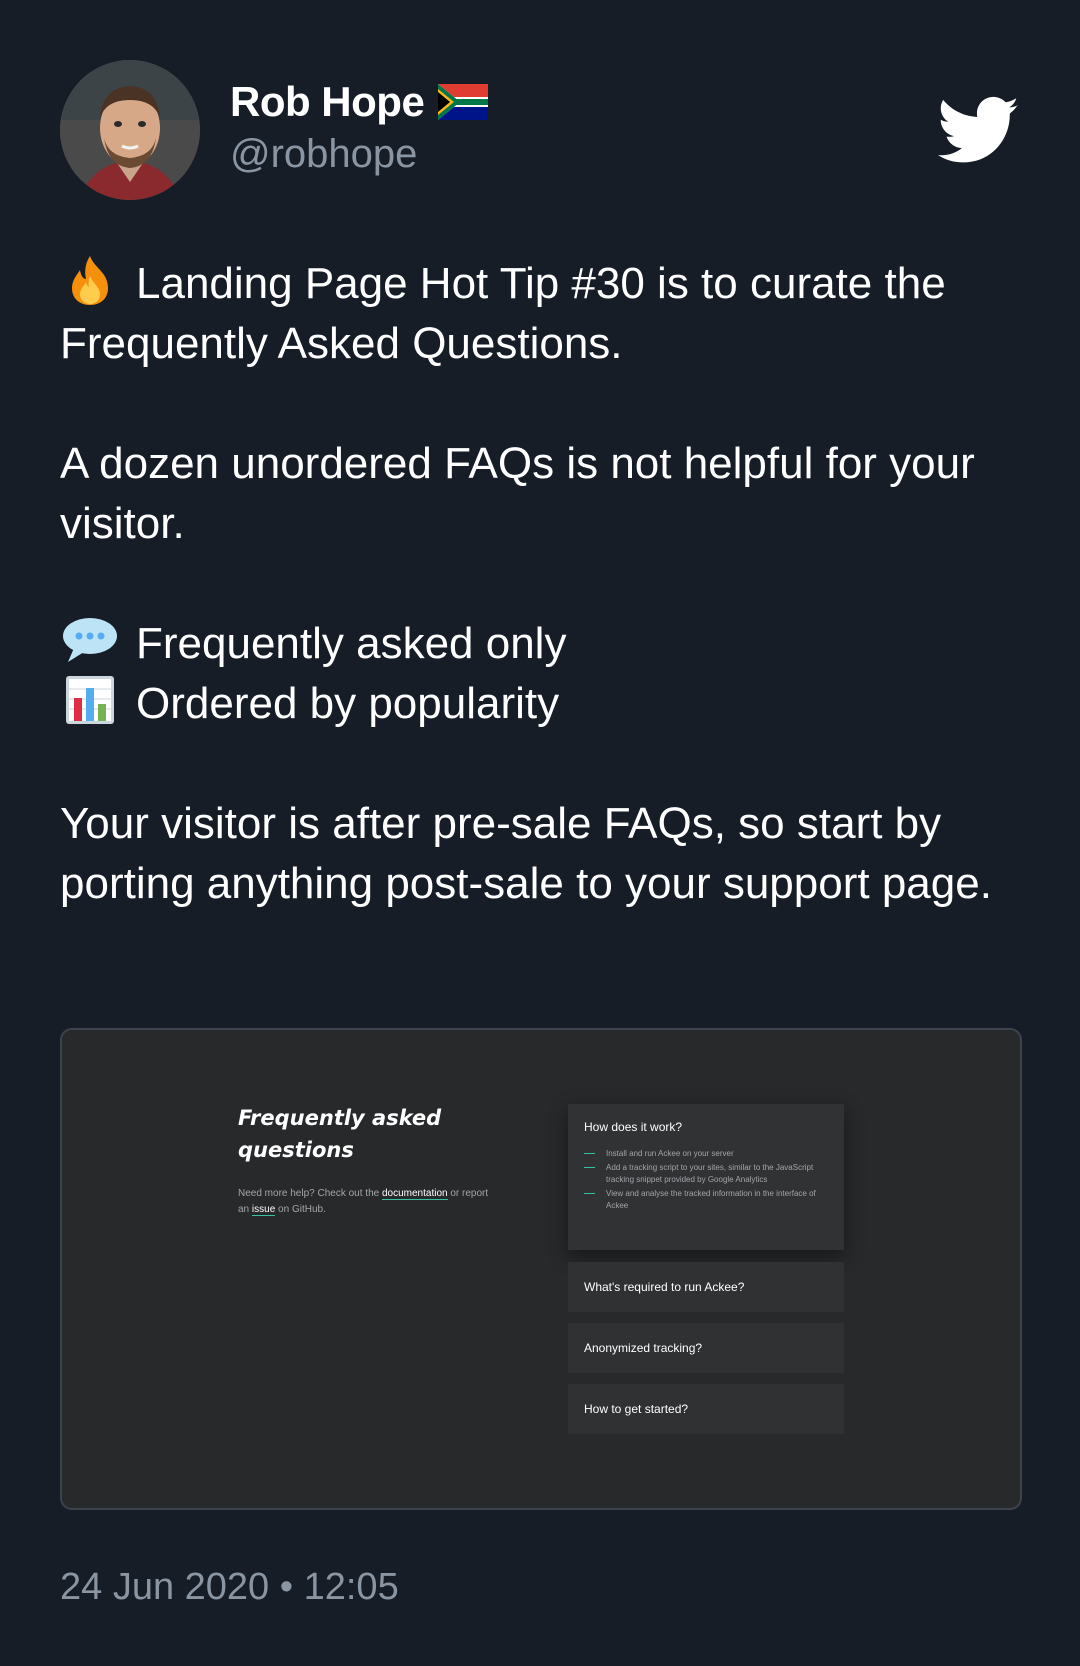 This screenshot has height=1666, width=1080. I want to click on documentation-link: documentation, so click(414, 1194).